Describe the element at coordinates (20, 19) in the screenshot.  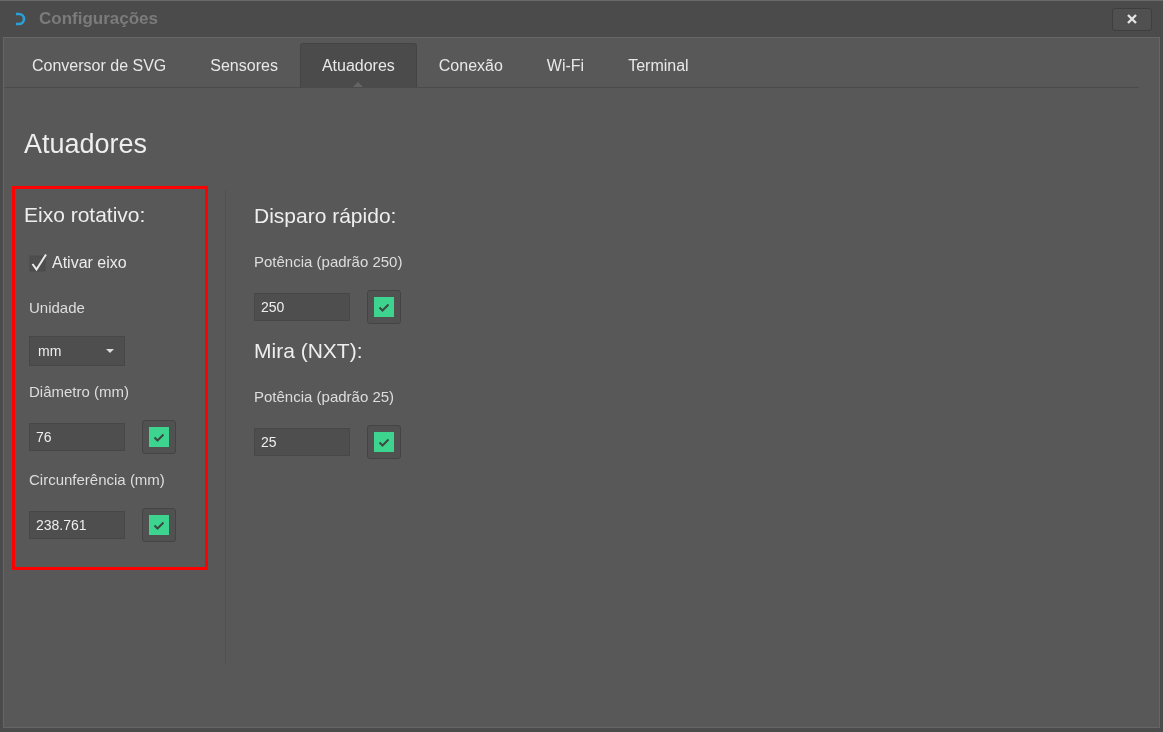
I see `logo-icon` at that location.